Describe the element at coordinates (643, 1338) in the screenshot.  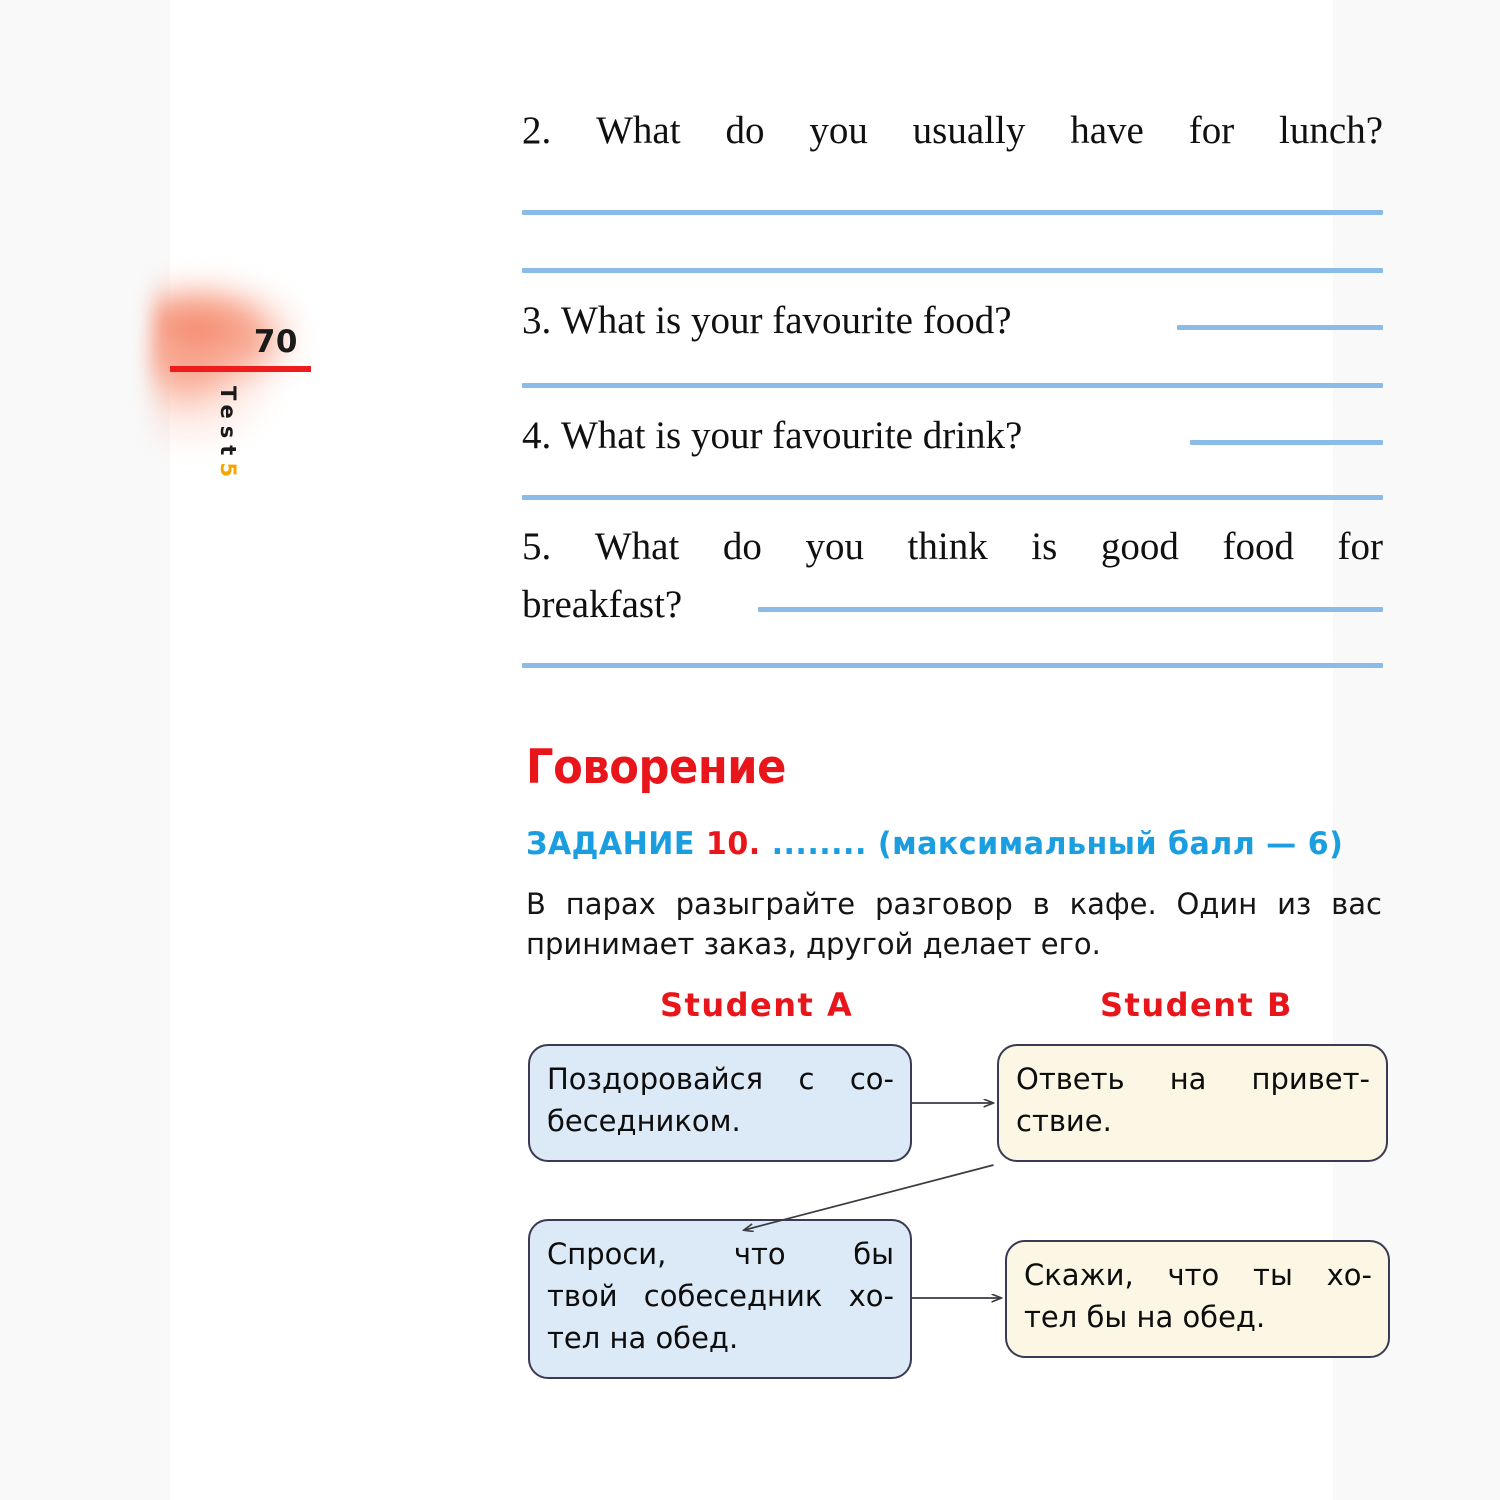
I see `dialogue-box-a2-line-3: тел на обед.` at that location.